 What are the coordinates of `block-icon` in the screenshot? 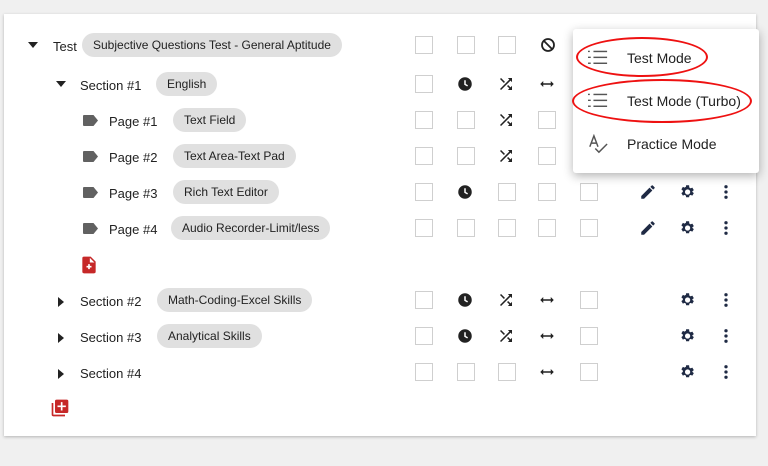 It's located at (548, 45).